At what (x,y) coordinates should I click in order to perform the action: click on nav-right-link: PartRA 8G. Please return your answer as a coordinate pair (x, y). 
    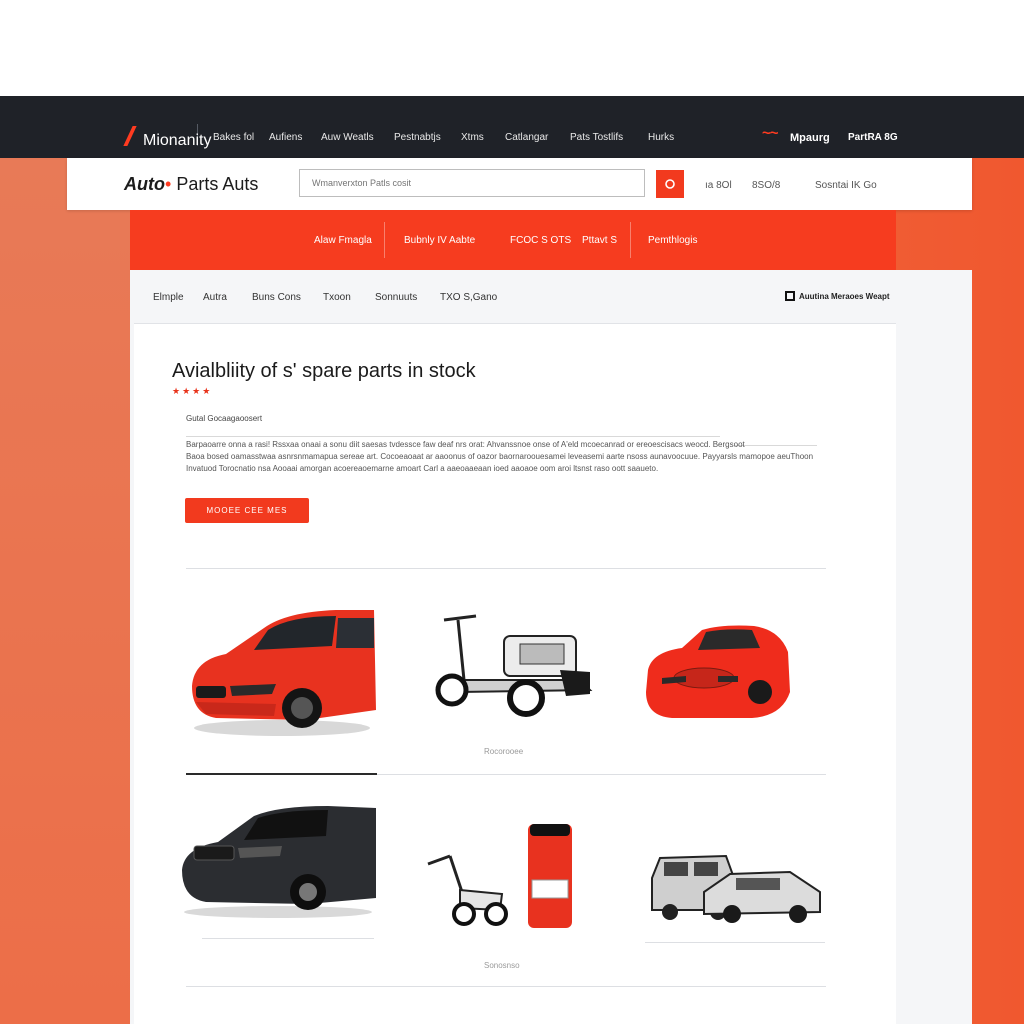
    Looking at the image, I should click on (873, 137).